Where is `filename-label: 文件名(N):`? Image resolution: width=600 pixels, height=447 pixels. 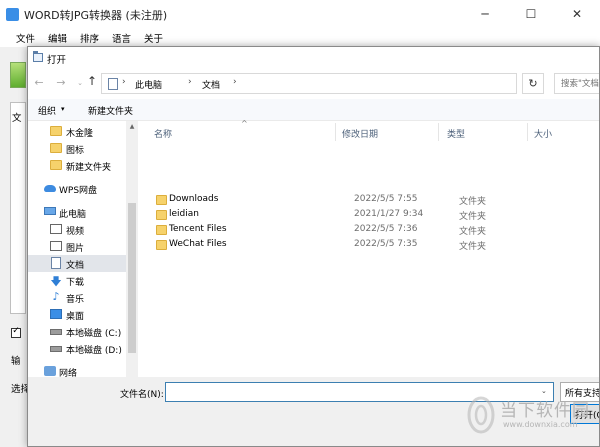
filename-label: 文件名(N): is located at coordinates (142, 395).